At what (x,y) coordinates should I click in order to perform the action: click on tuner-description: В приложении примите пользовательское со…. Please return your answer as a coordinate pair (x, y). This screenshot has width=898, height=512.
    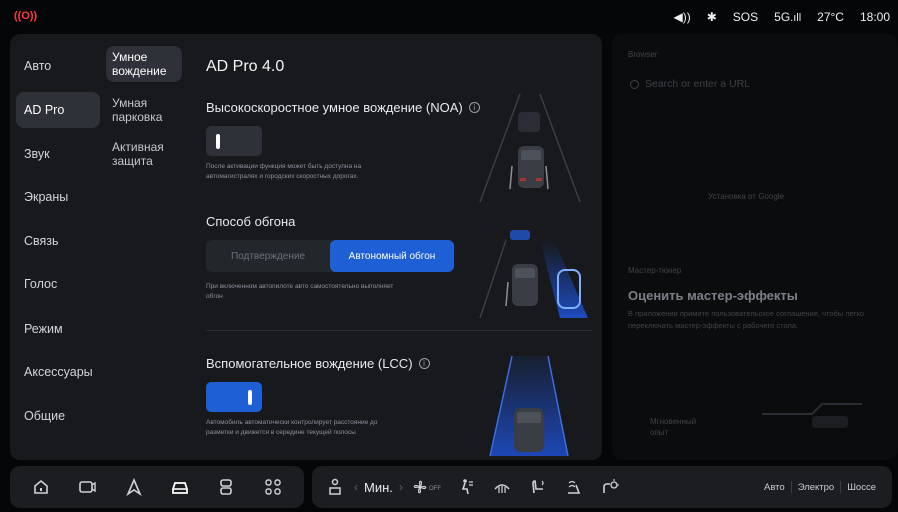
    Looking at the image, I should click on (746, 319).